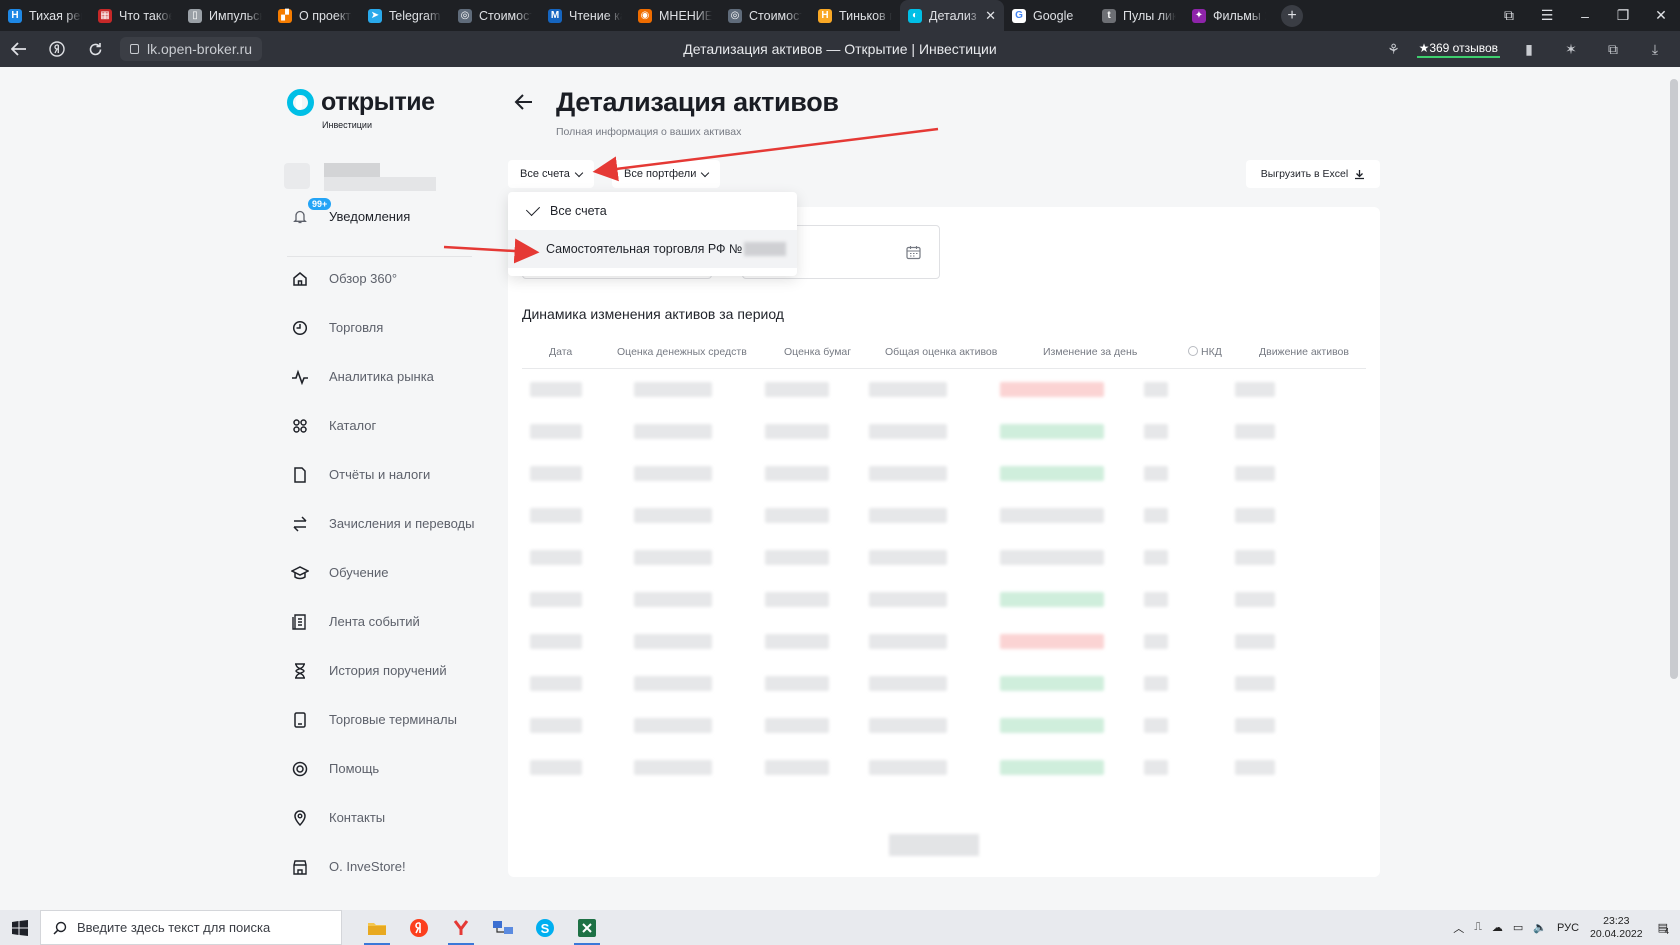 This screenshot has height=945, width=1680. Describe the element at coordinates (913, 252) in the screenshot. I see `calendar-icon` at that location.